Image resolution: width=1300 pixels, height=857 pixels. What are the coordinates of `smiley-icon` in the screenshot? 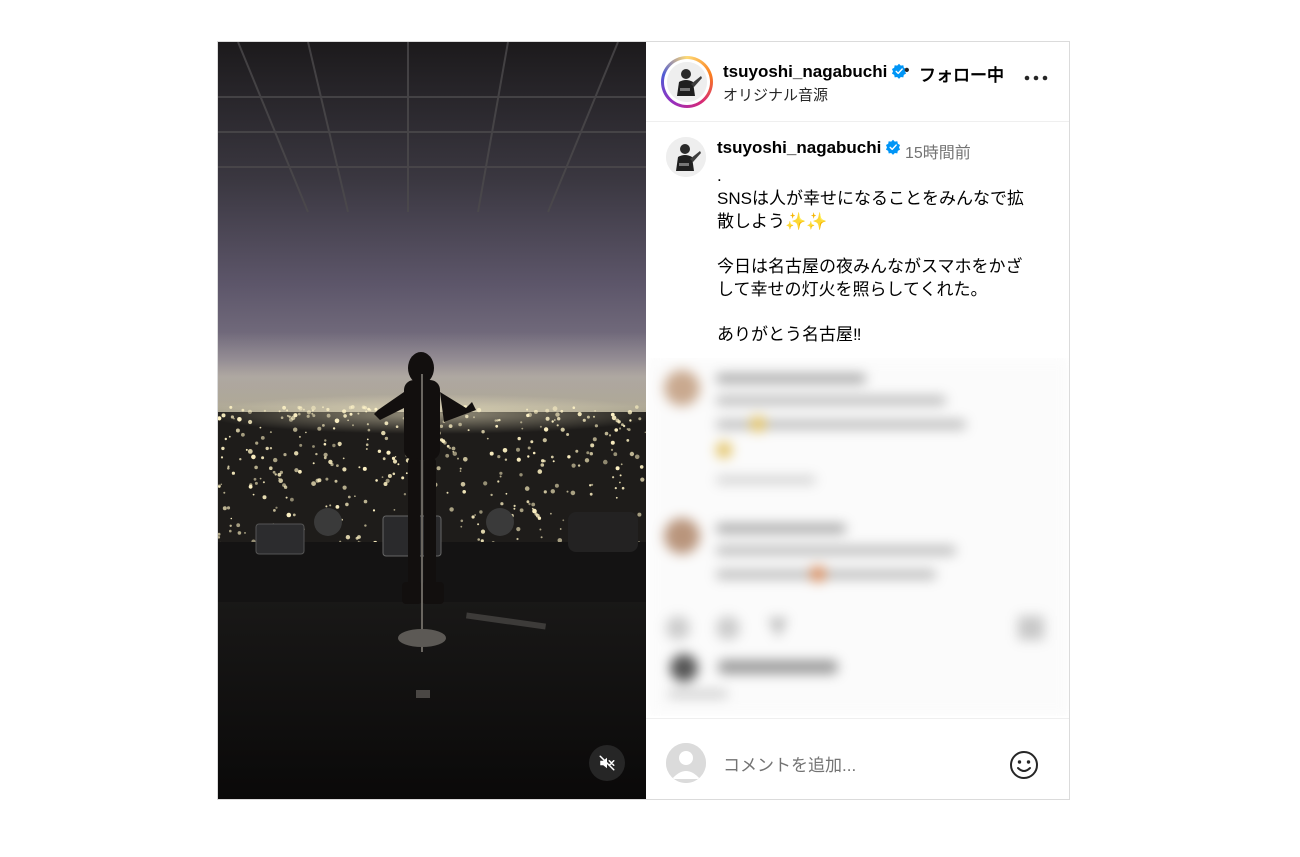 It's located at (1024, 765).